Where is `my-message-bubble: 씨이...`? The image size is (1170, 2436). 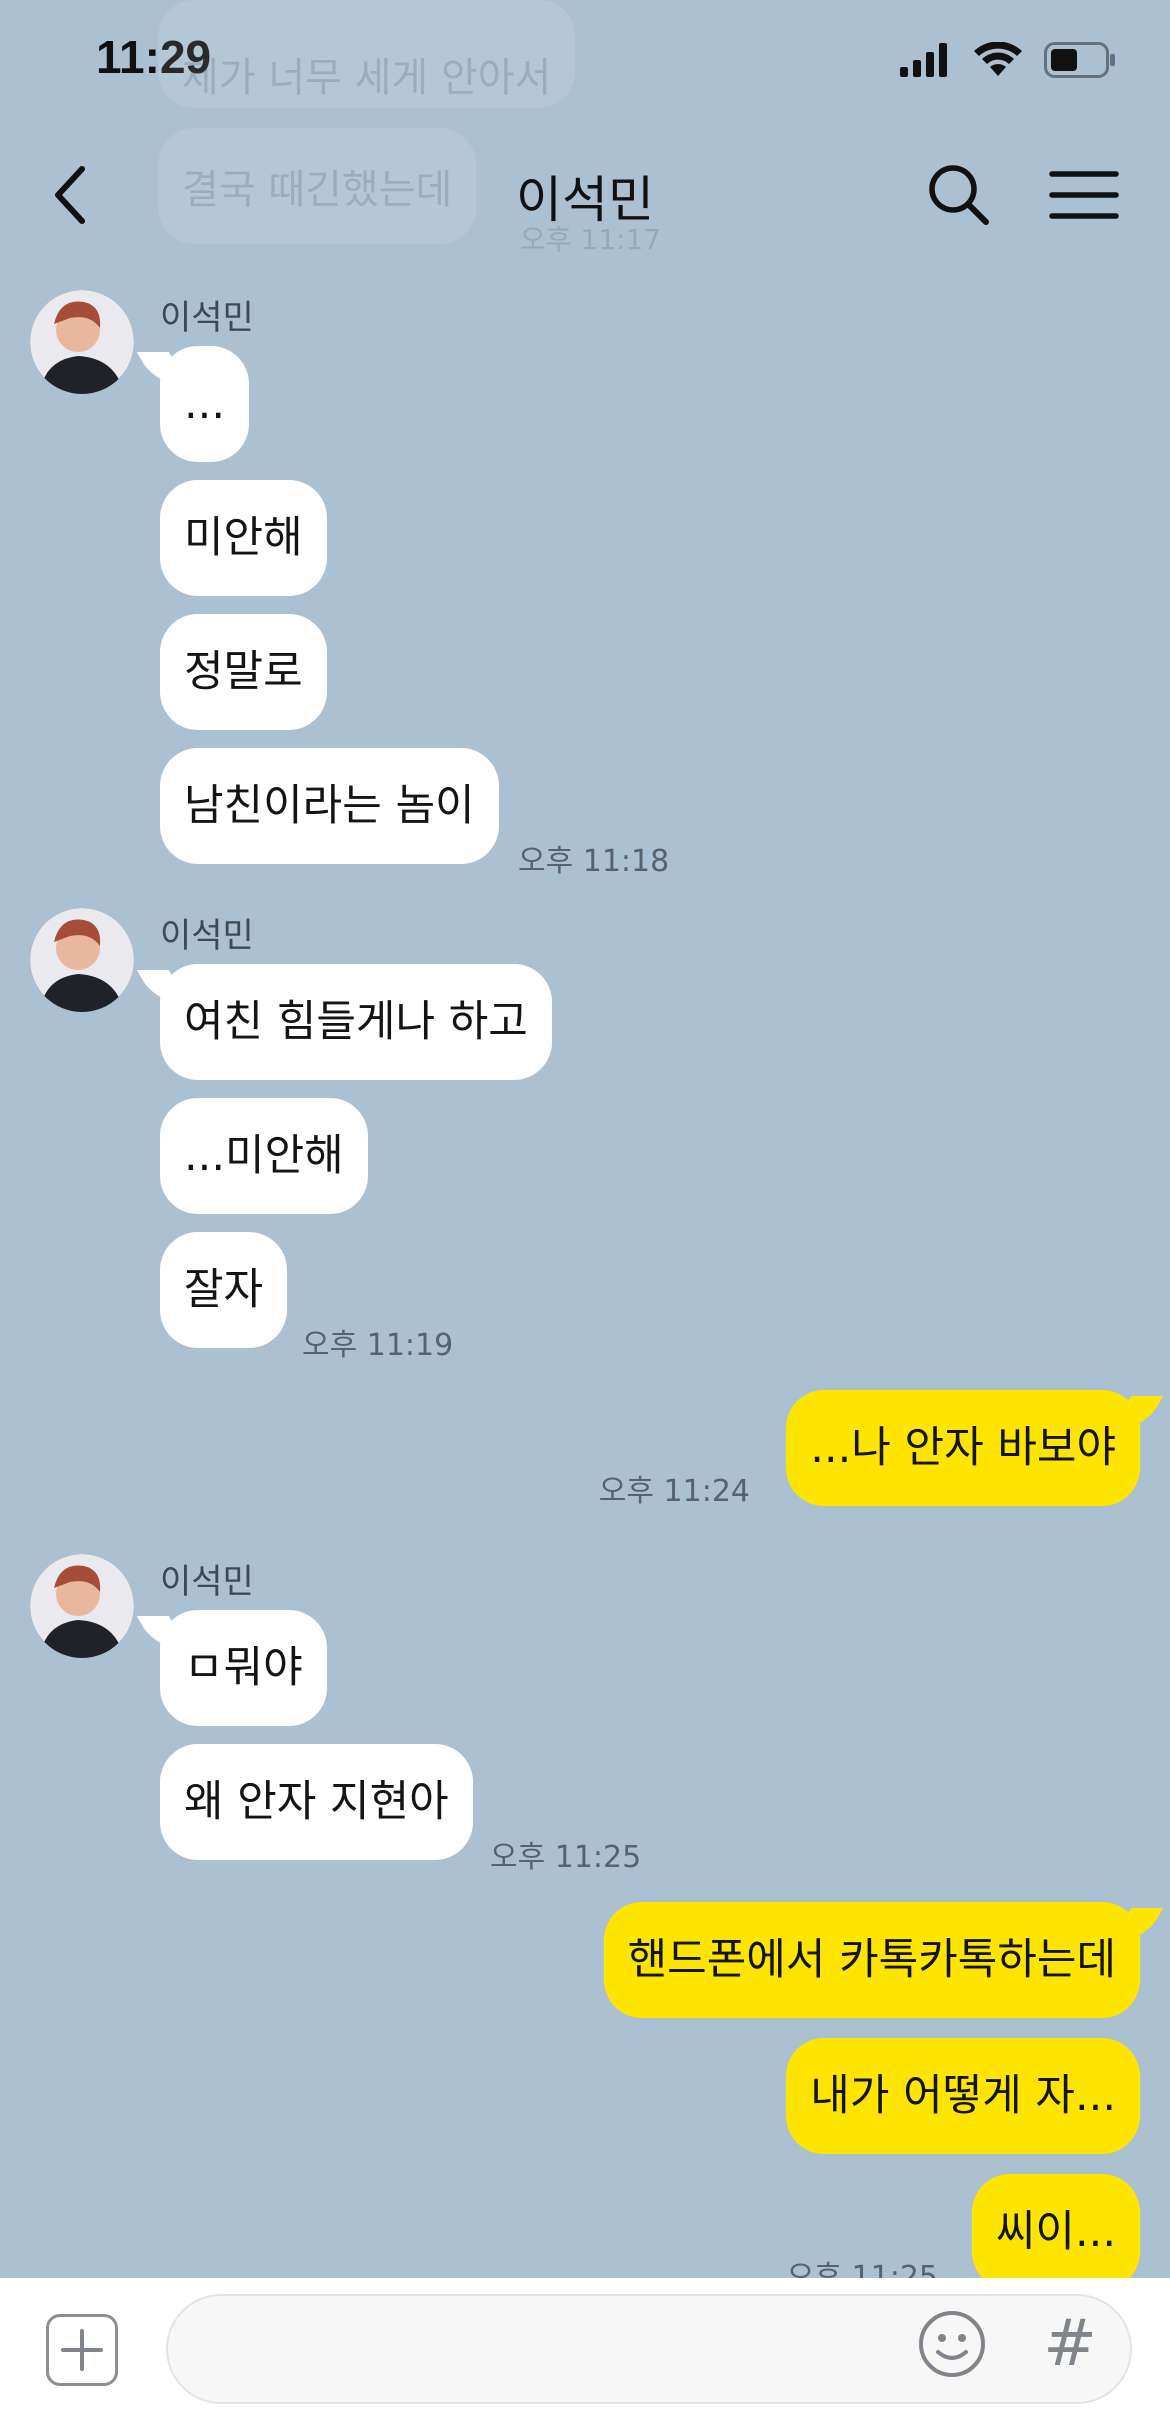
my-message-bubble: 씨이... is located at coordinates (1055, 2232).